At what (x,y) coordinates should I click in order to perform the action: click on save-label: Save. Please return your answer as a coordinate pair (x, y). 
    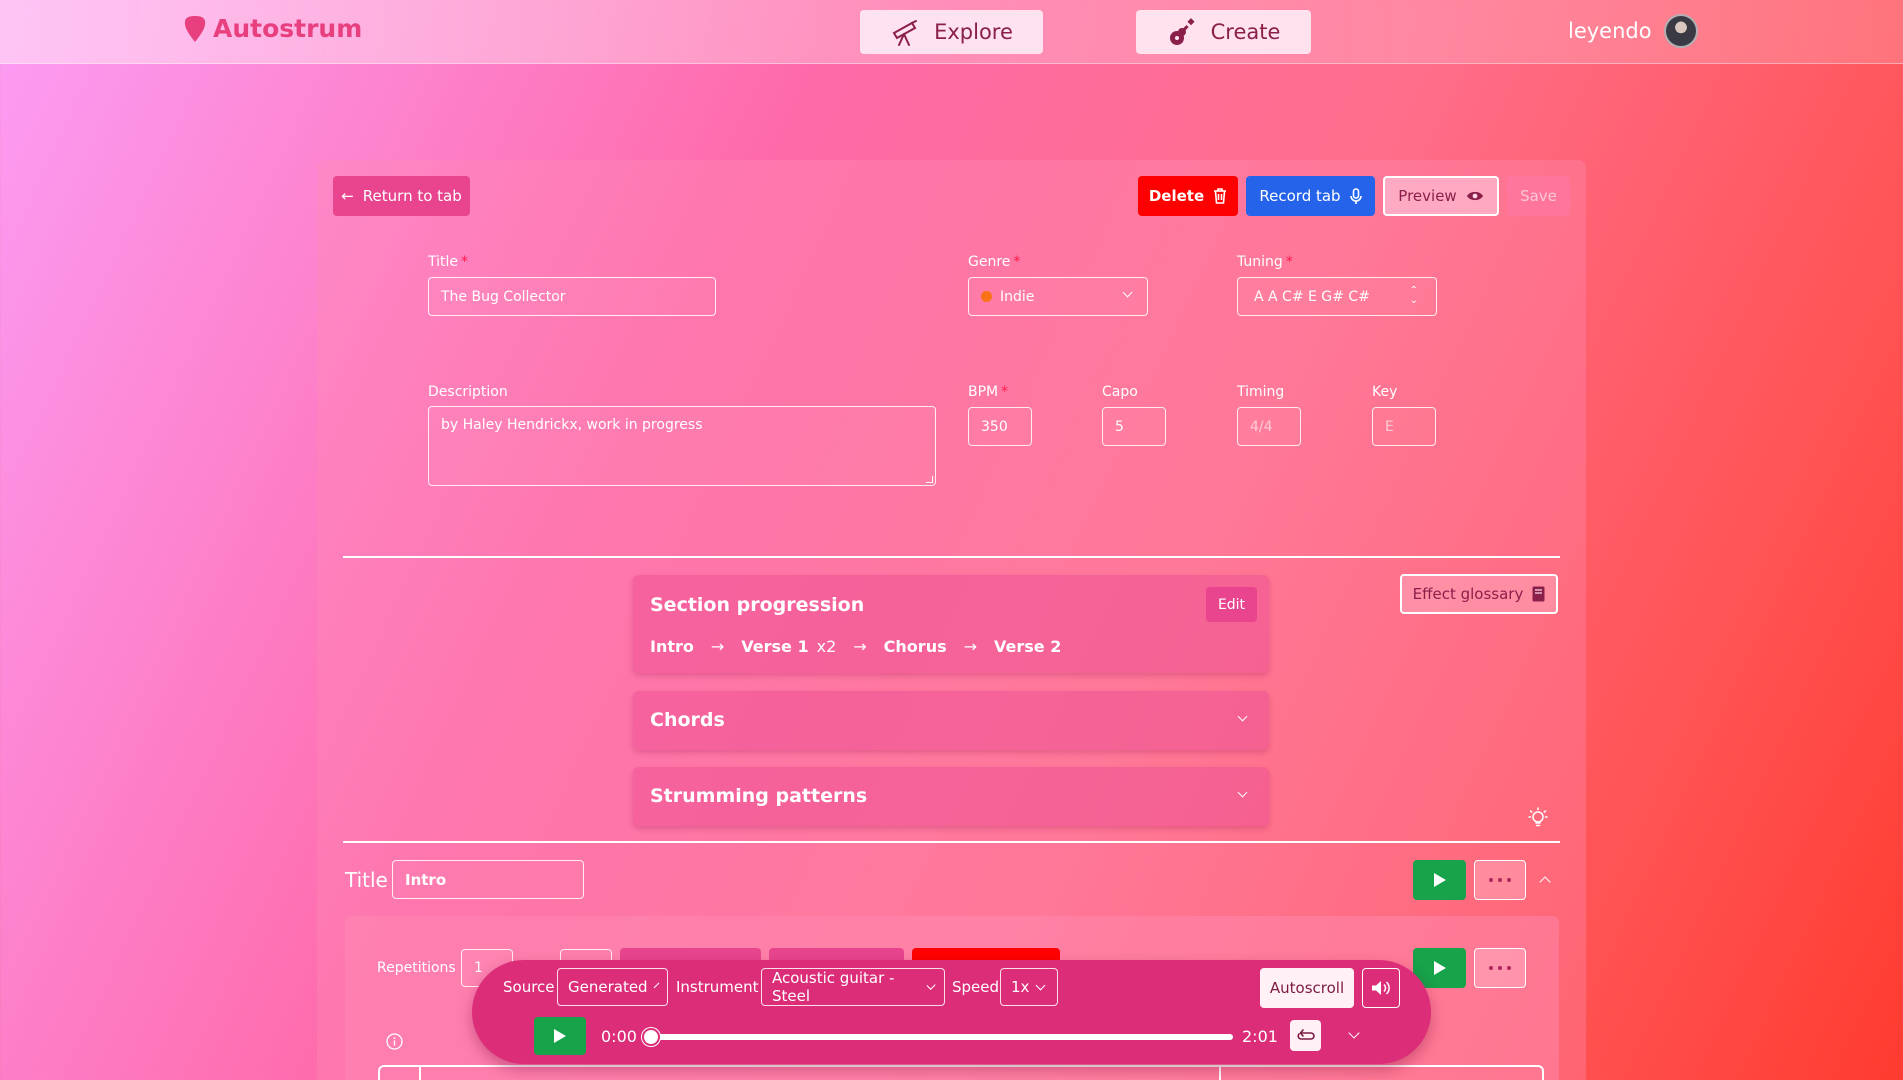
    Looking at the image, I should click on (1538, 196).